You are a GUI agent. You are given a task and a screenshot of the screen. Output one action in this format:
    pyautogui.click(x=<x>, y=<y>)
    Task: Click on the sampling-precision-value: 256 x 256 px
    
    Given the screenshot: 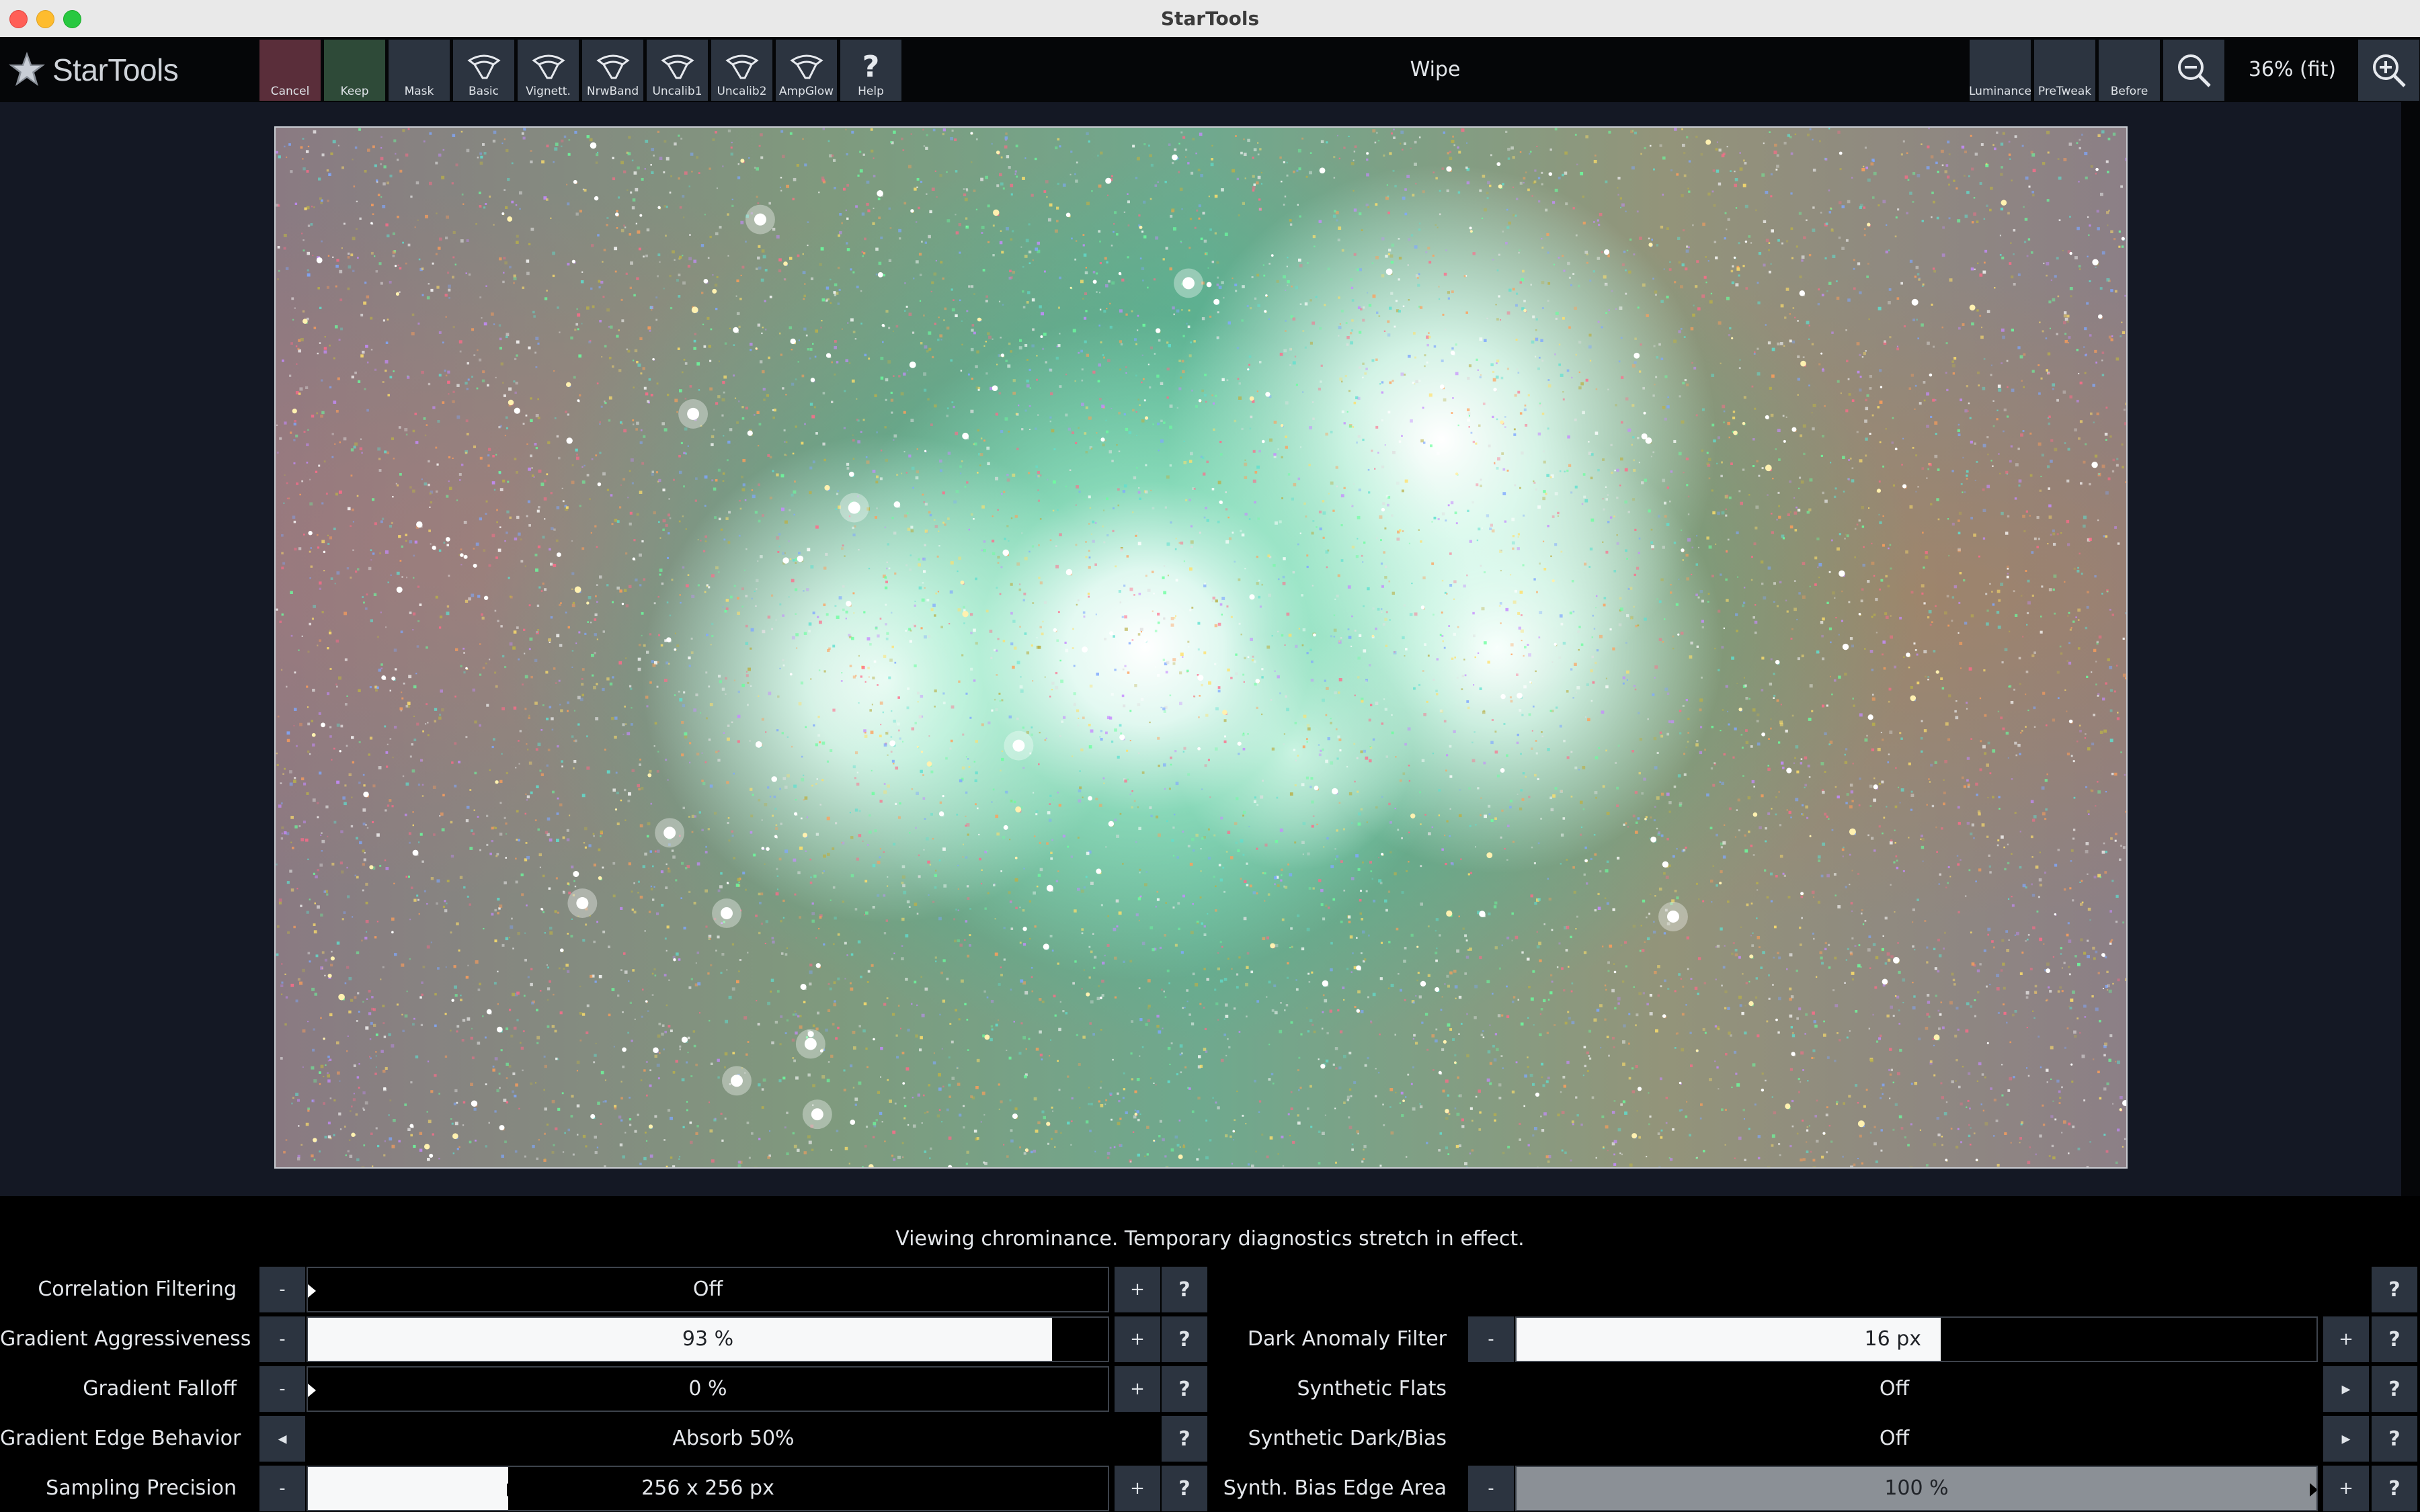 What is the action you would take?
    pyautogui.click(x=708, y=1488)
    